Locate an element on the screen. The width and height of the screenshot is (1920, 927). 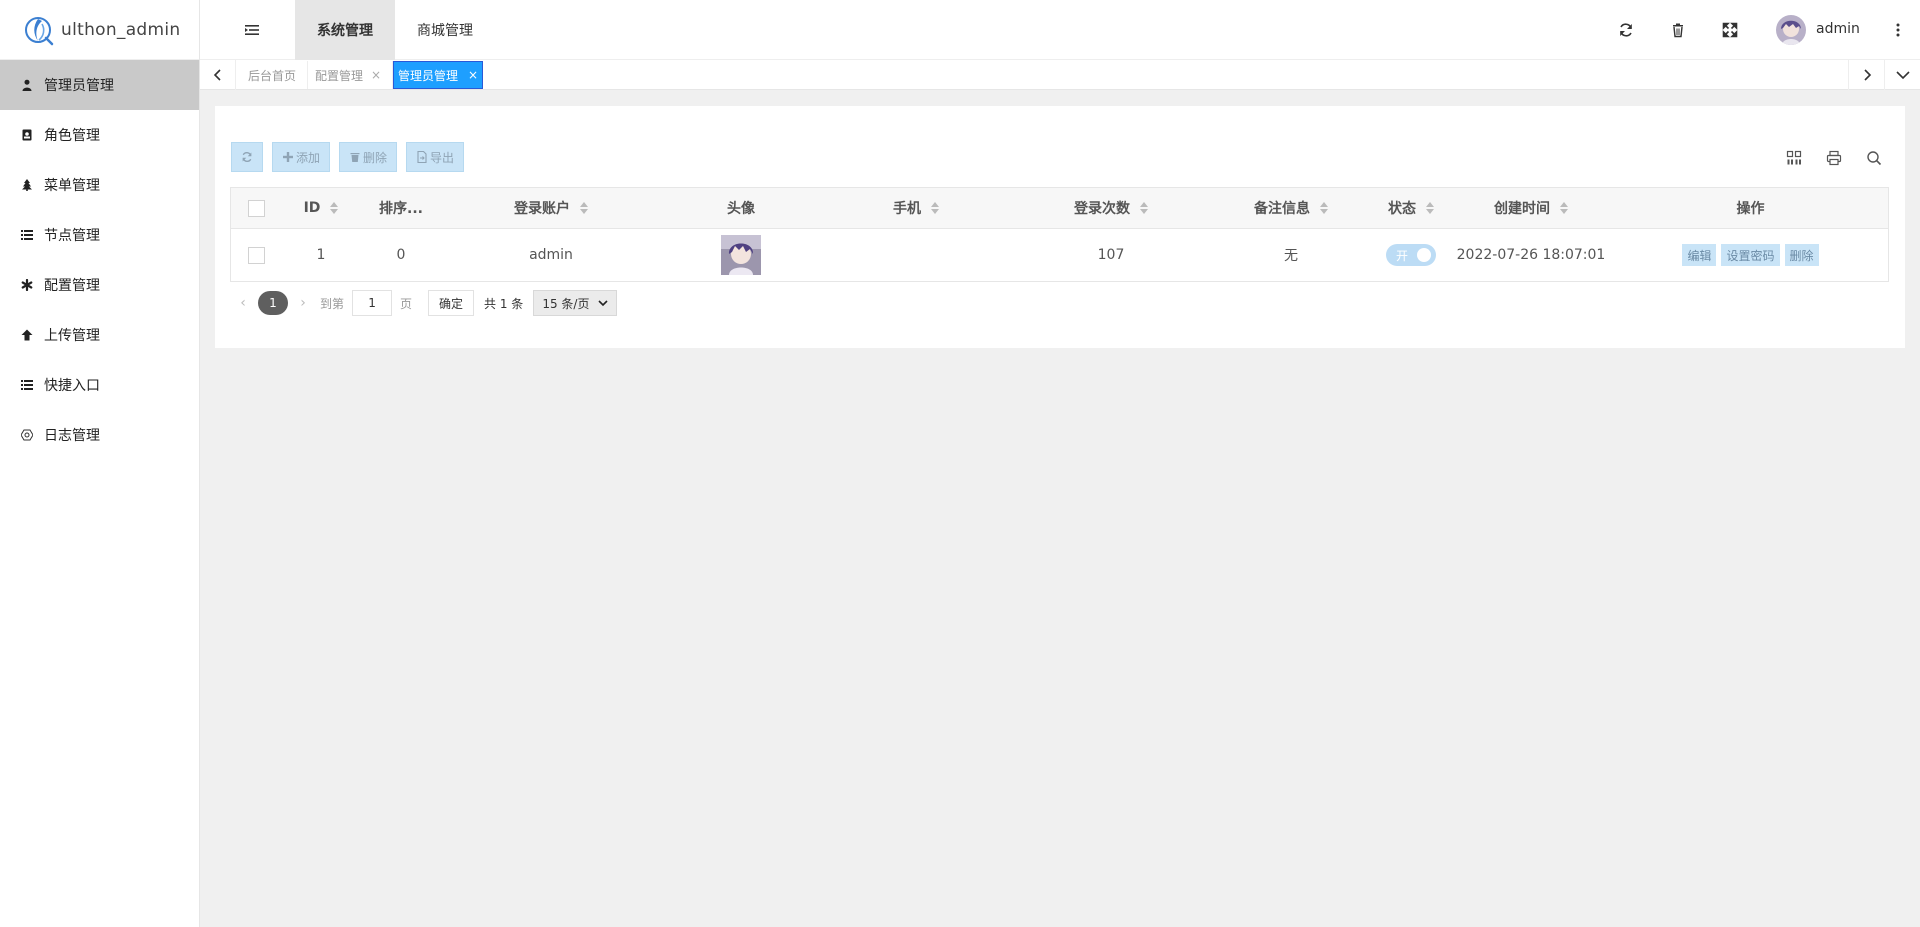
column-header-account: 登录账户 is located at coordinates (551, 208).